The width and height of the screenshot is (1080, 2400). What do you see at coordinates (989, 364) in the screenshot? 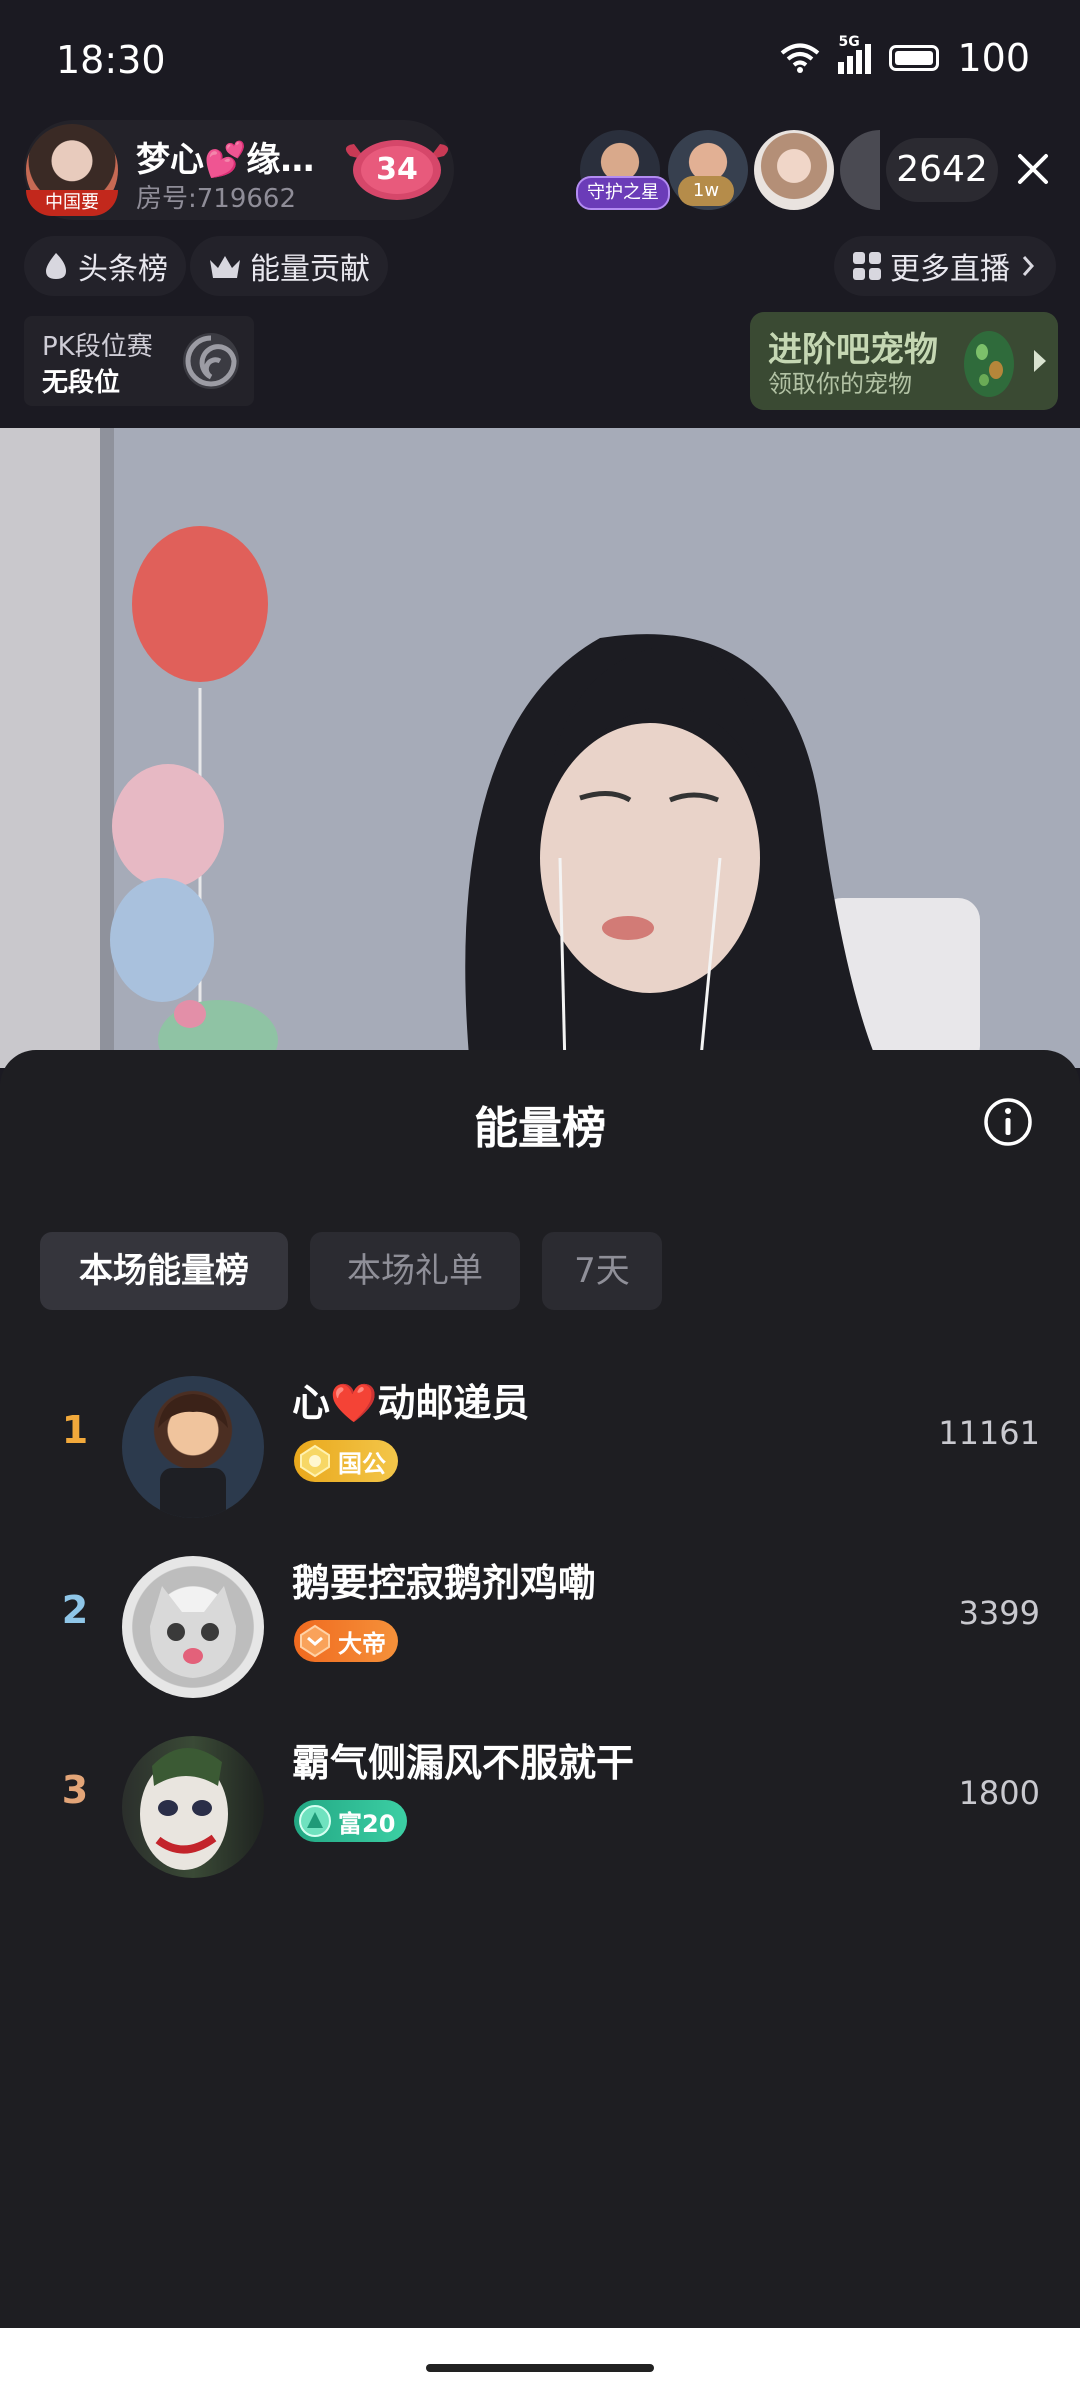
I see `pet-egg-icon` at bounding box center [989, 364].